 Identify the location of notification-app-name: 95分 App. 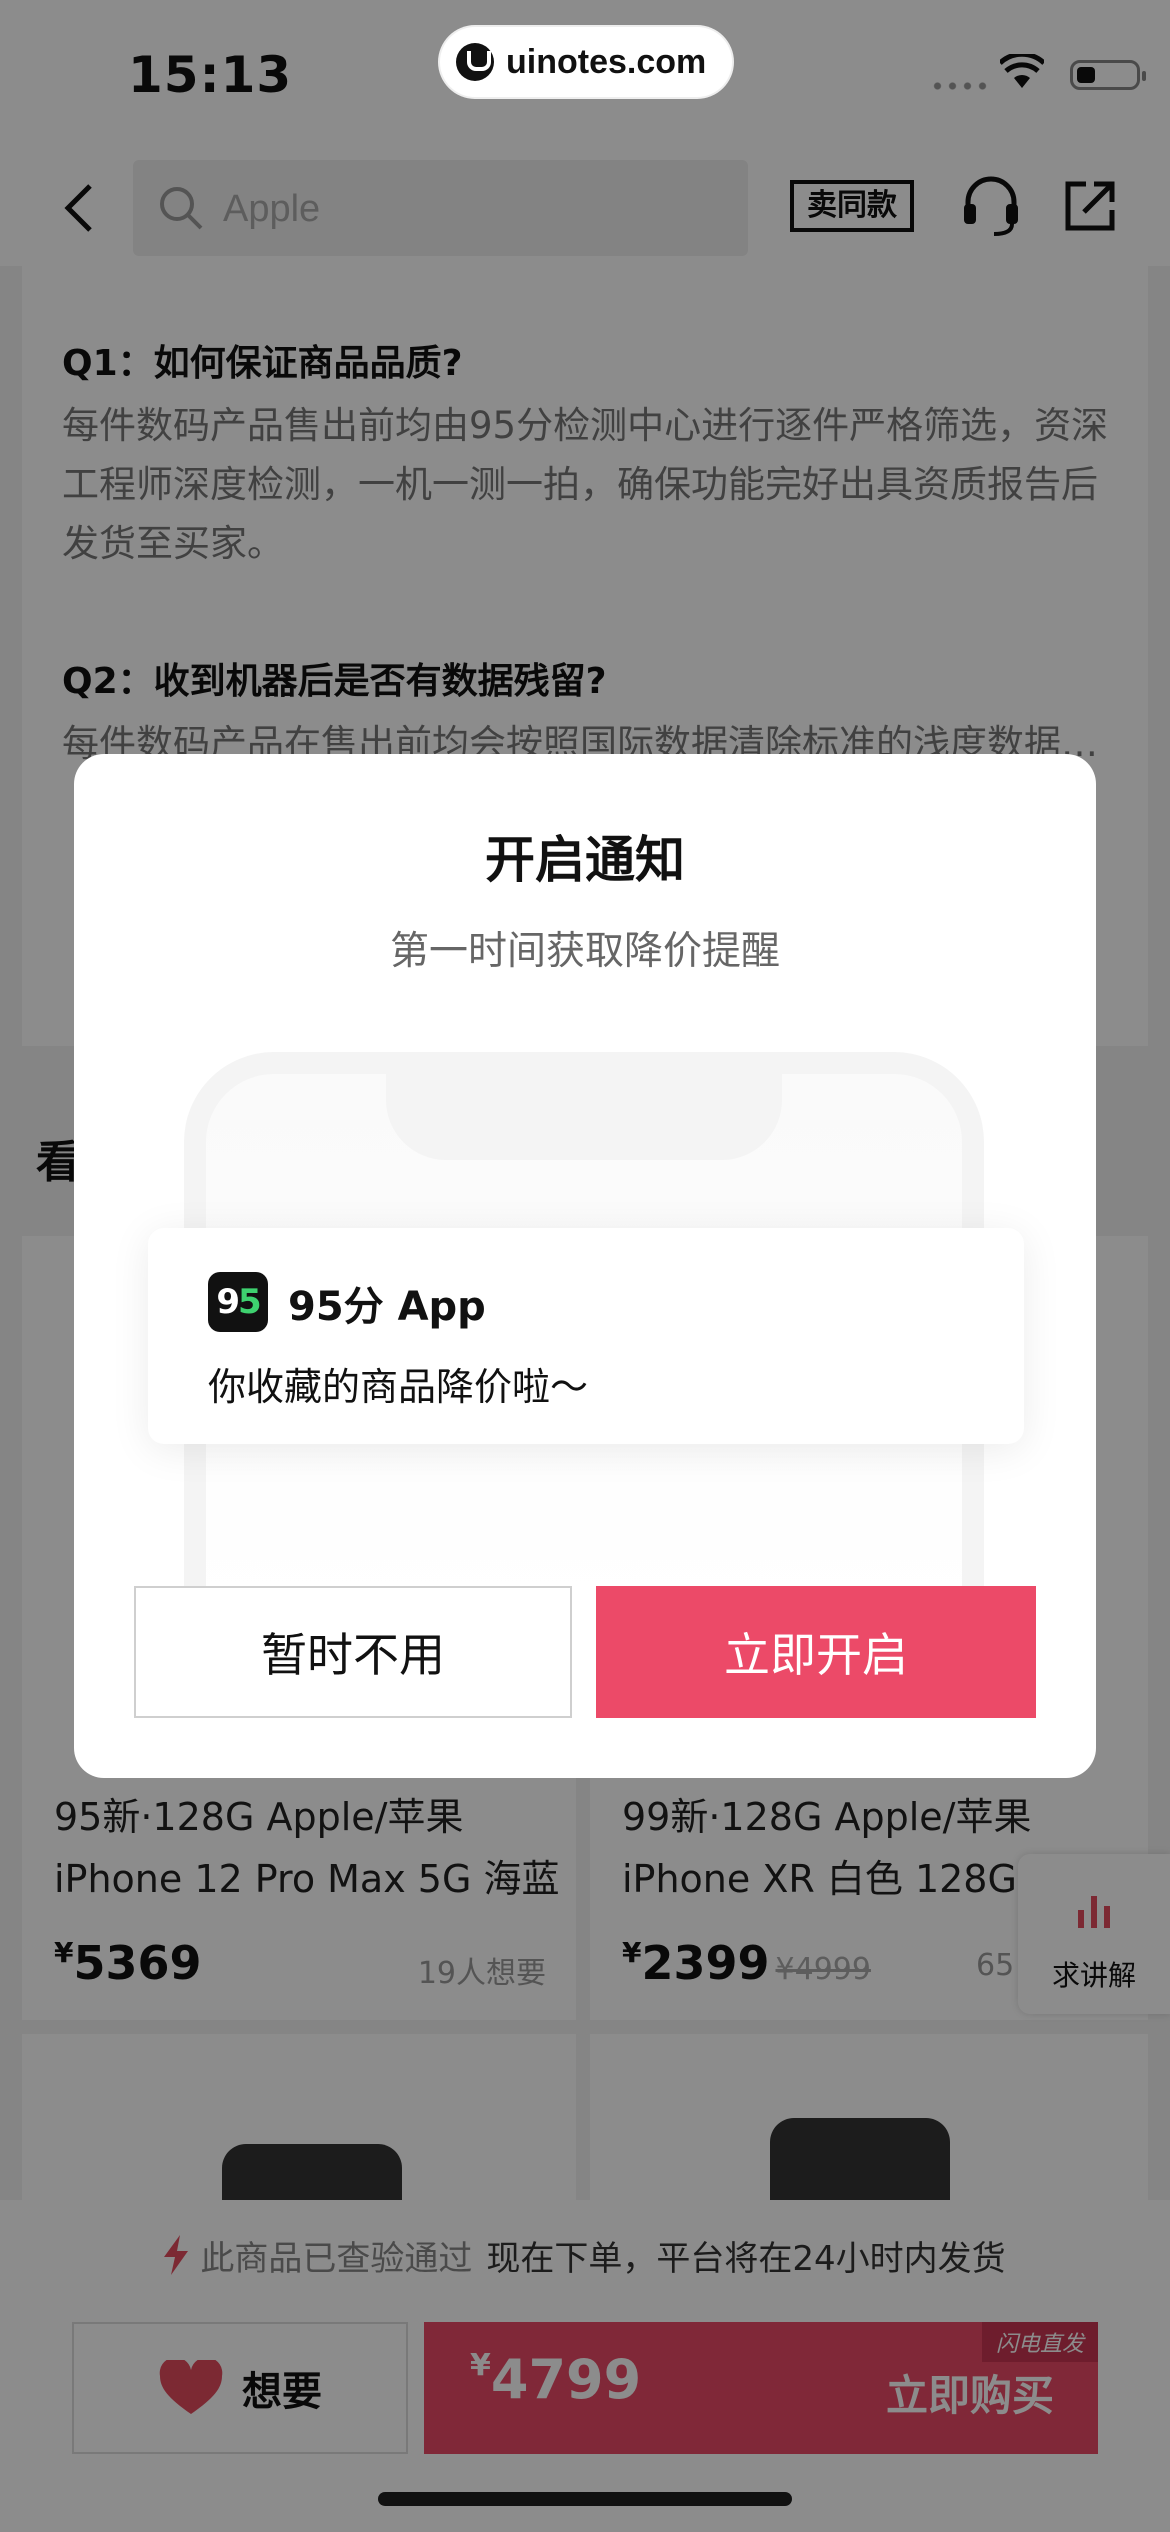
(387, 1307).